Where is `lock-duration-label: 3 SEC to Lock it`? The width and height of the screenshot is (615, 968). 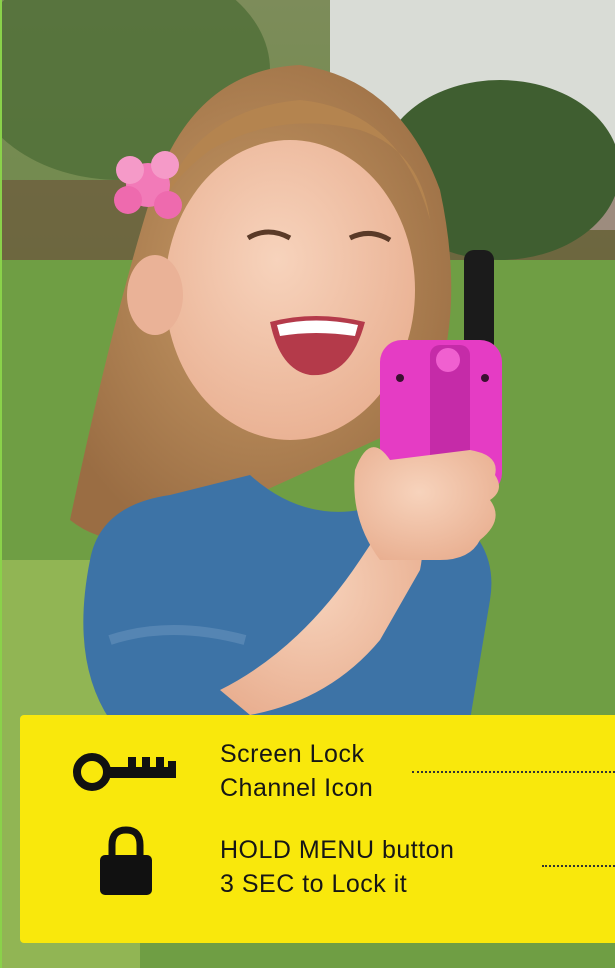
lock-duration-label: 3 SEC to Lock it is located at coordinates (314, 884).